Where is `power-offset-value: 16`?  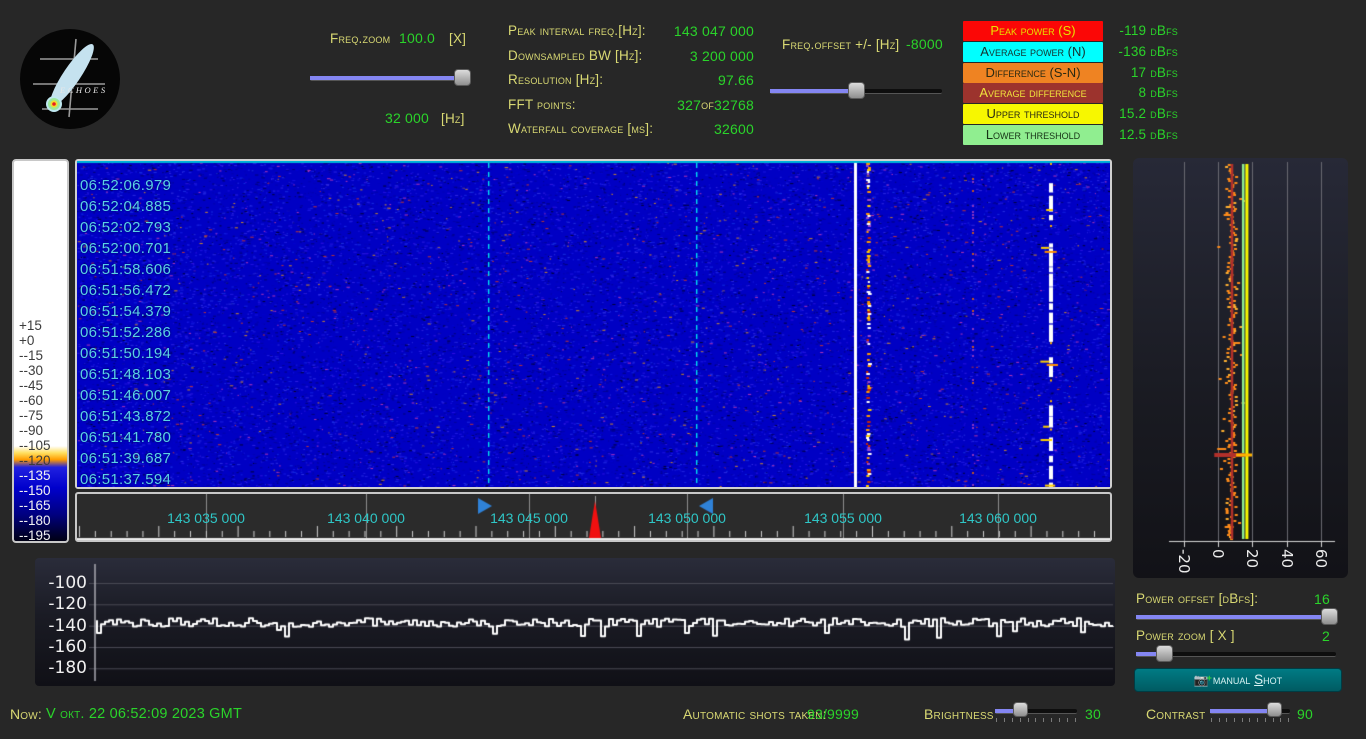 power-offset-value: 16 is located at coordinates (1322, 599).